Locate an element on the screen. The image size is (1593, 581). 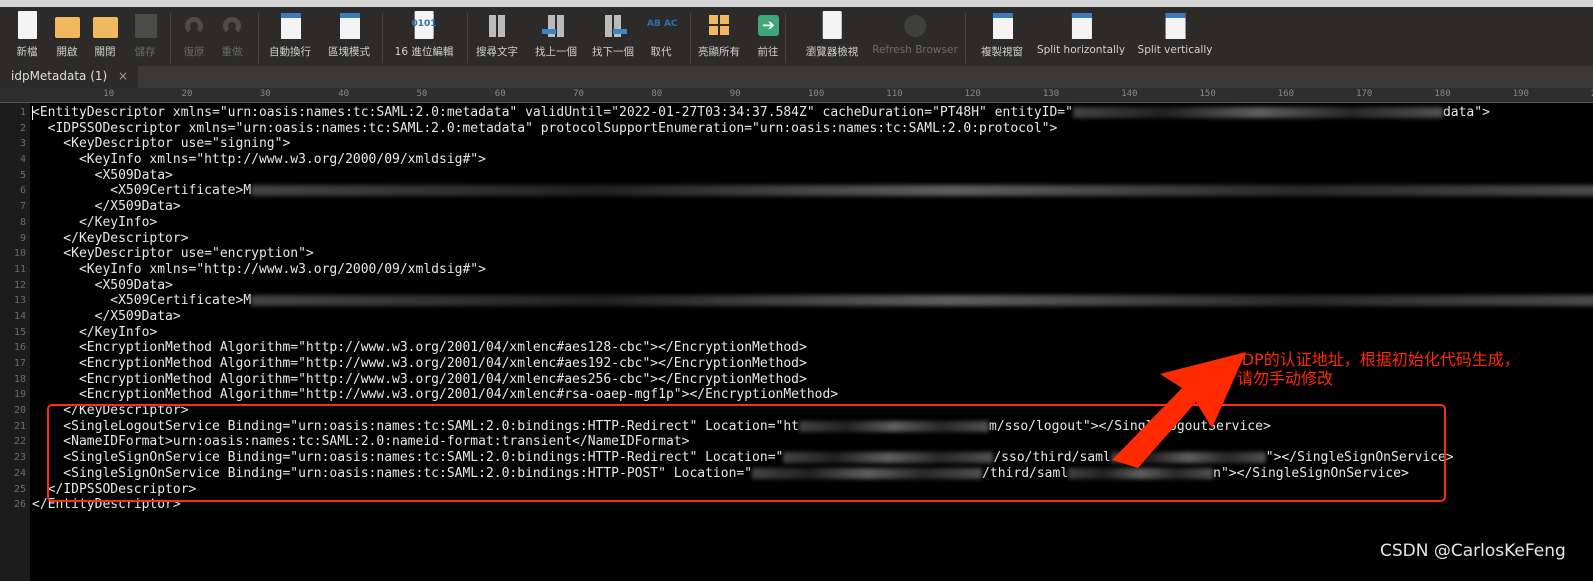
annotation-line-2: 请勿手动修改 is located at coordinates (1285, 378).